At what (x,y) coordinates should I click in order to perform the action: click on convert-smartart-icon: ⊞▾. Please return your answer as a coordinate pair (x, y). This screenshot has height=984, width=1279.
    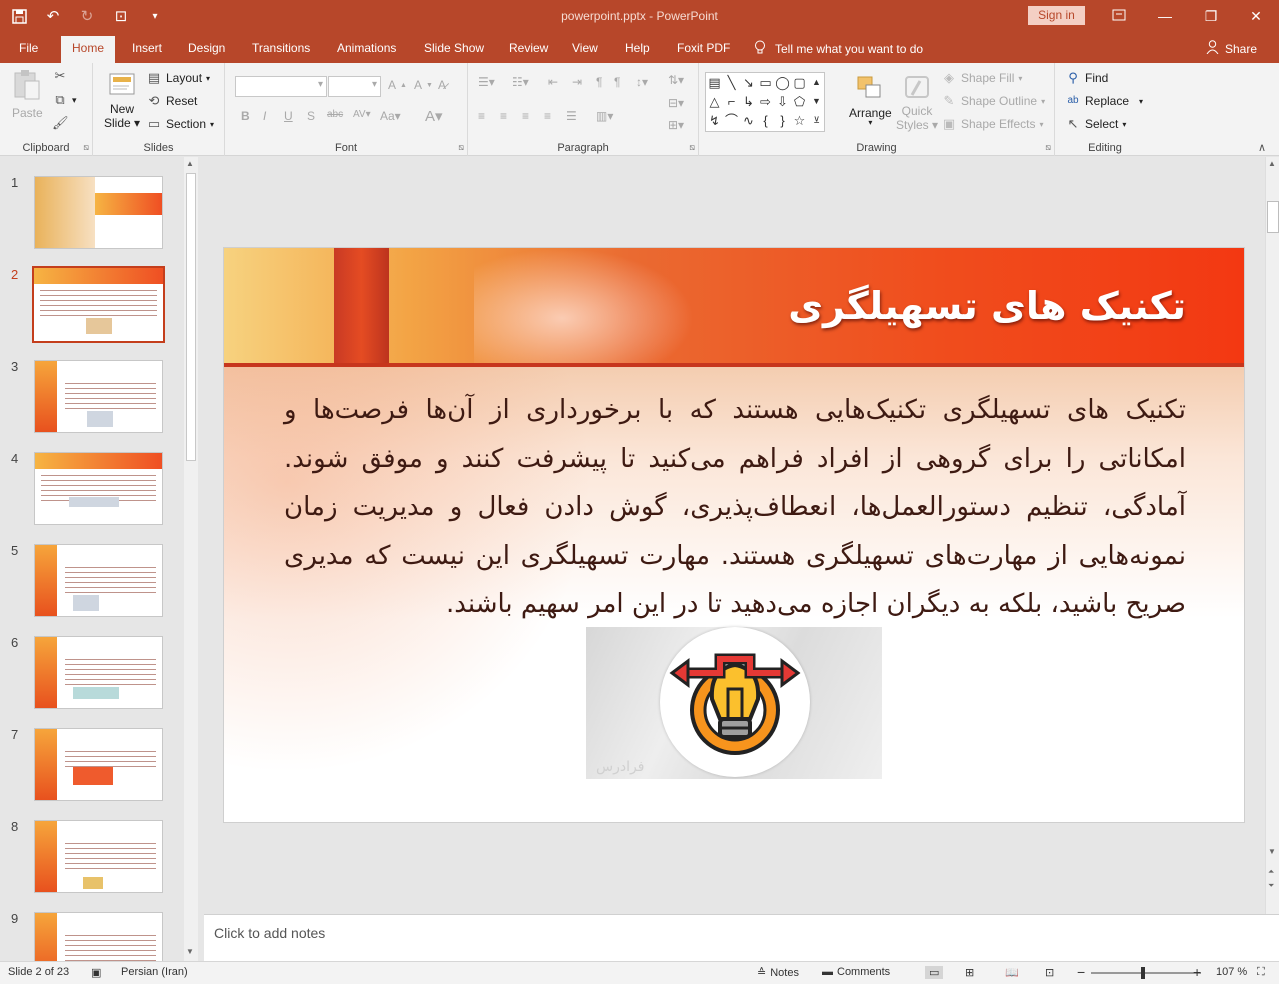
    Looking at the image, I should click on (676, 125).